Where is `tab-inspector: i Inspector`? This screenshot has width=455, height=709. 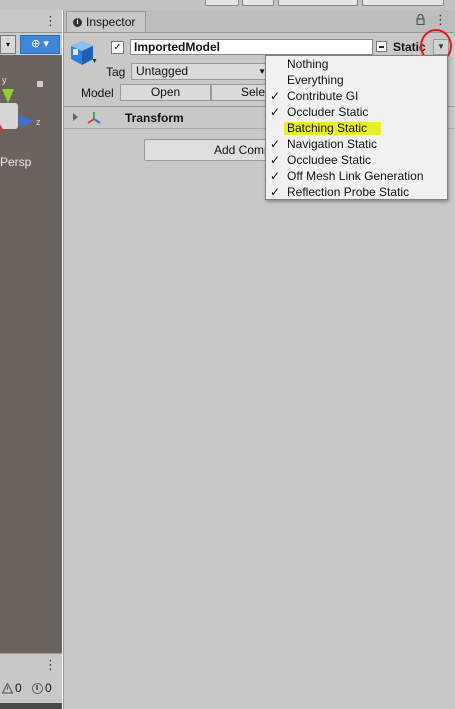
tab-inspector: i Inspector is located at coordinates (106, 21).